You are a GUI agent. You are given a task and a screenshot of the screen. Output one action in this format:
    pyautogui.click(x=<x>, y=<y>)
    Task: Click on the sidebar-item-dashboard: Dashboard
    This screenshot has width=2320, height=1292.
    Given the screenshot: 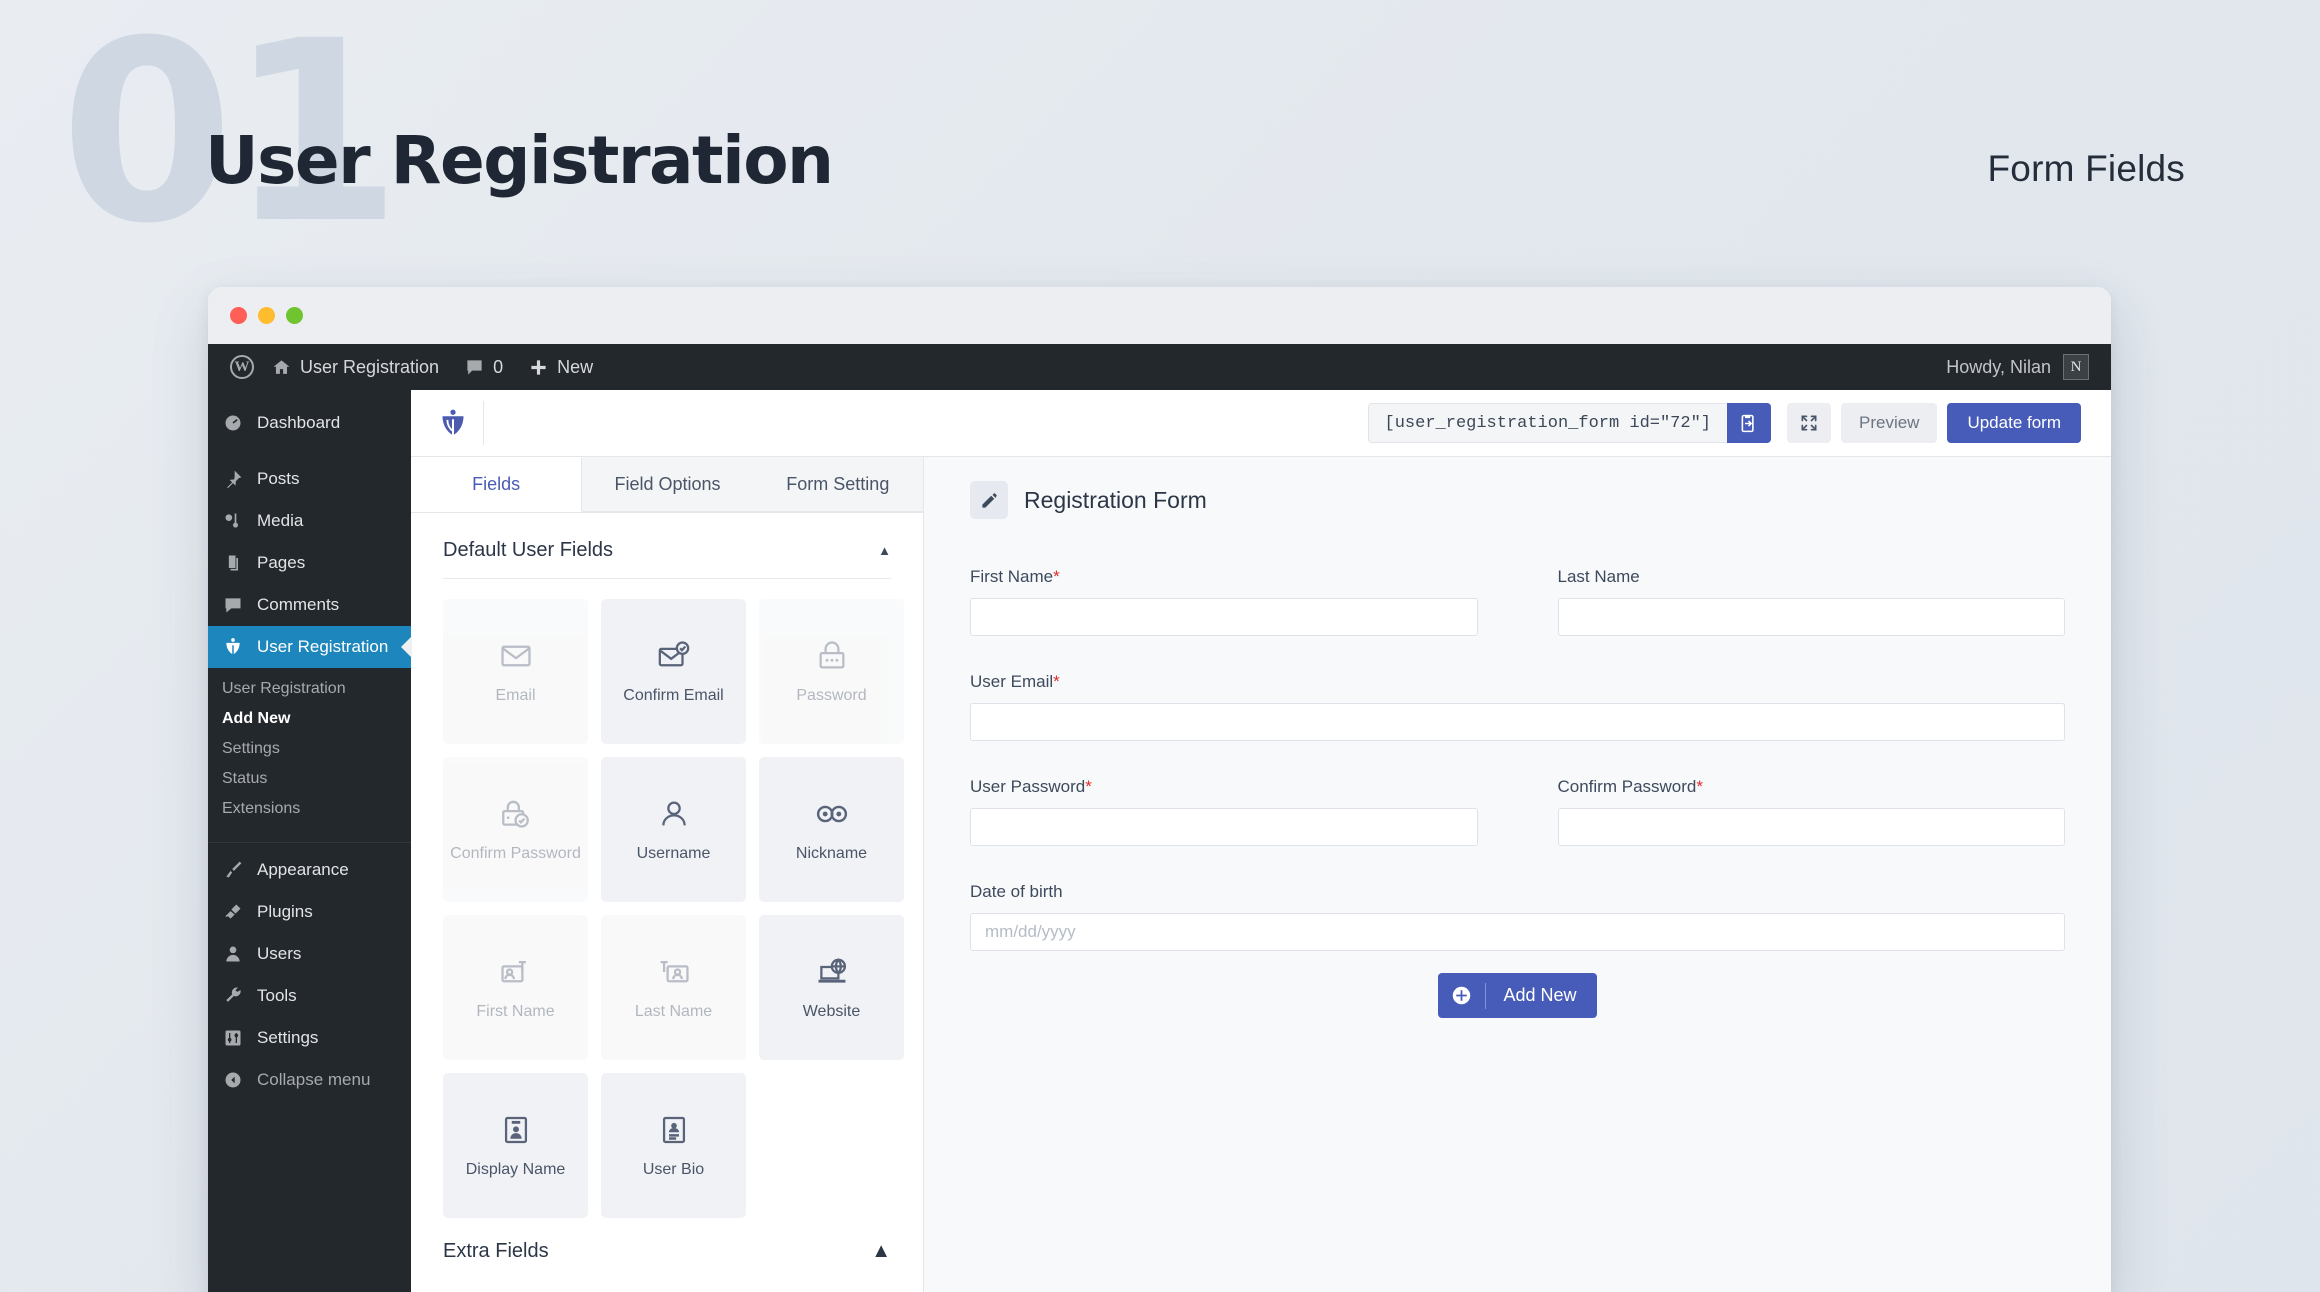 What is the action you would take?
    pyautogui.click(x=309, y=423)
    